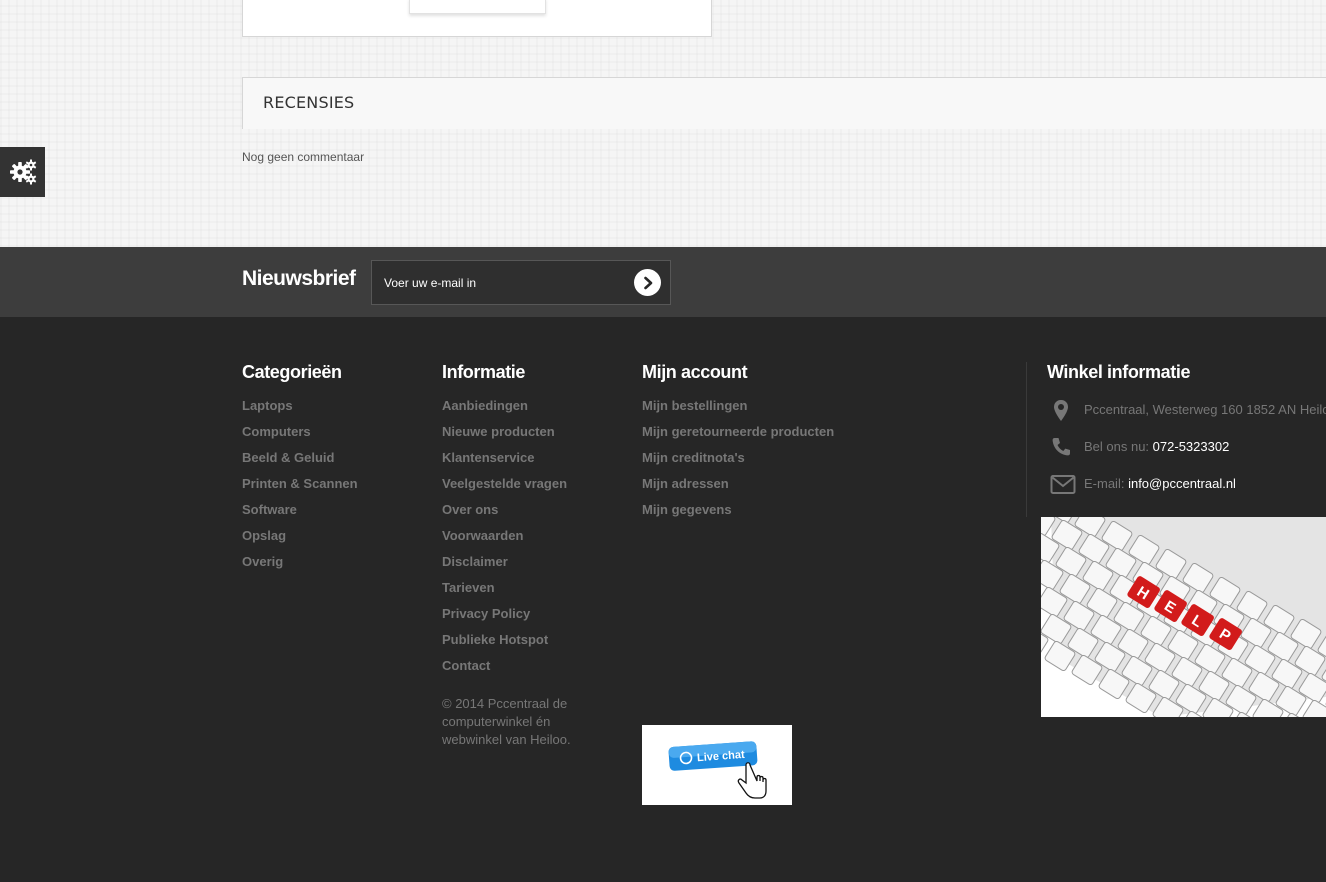 This screenshot has width=1326, height=882. Describe the element at coordinates (1063, 484) in the screenshot. I see `envelope-icon` at that location.